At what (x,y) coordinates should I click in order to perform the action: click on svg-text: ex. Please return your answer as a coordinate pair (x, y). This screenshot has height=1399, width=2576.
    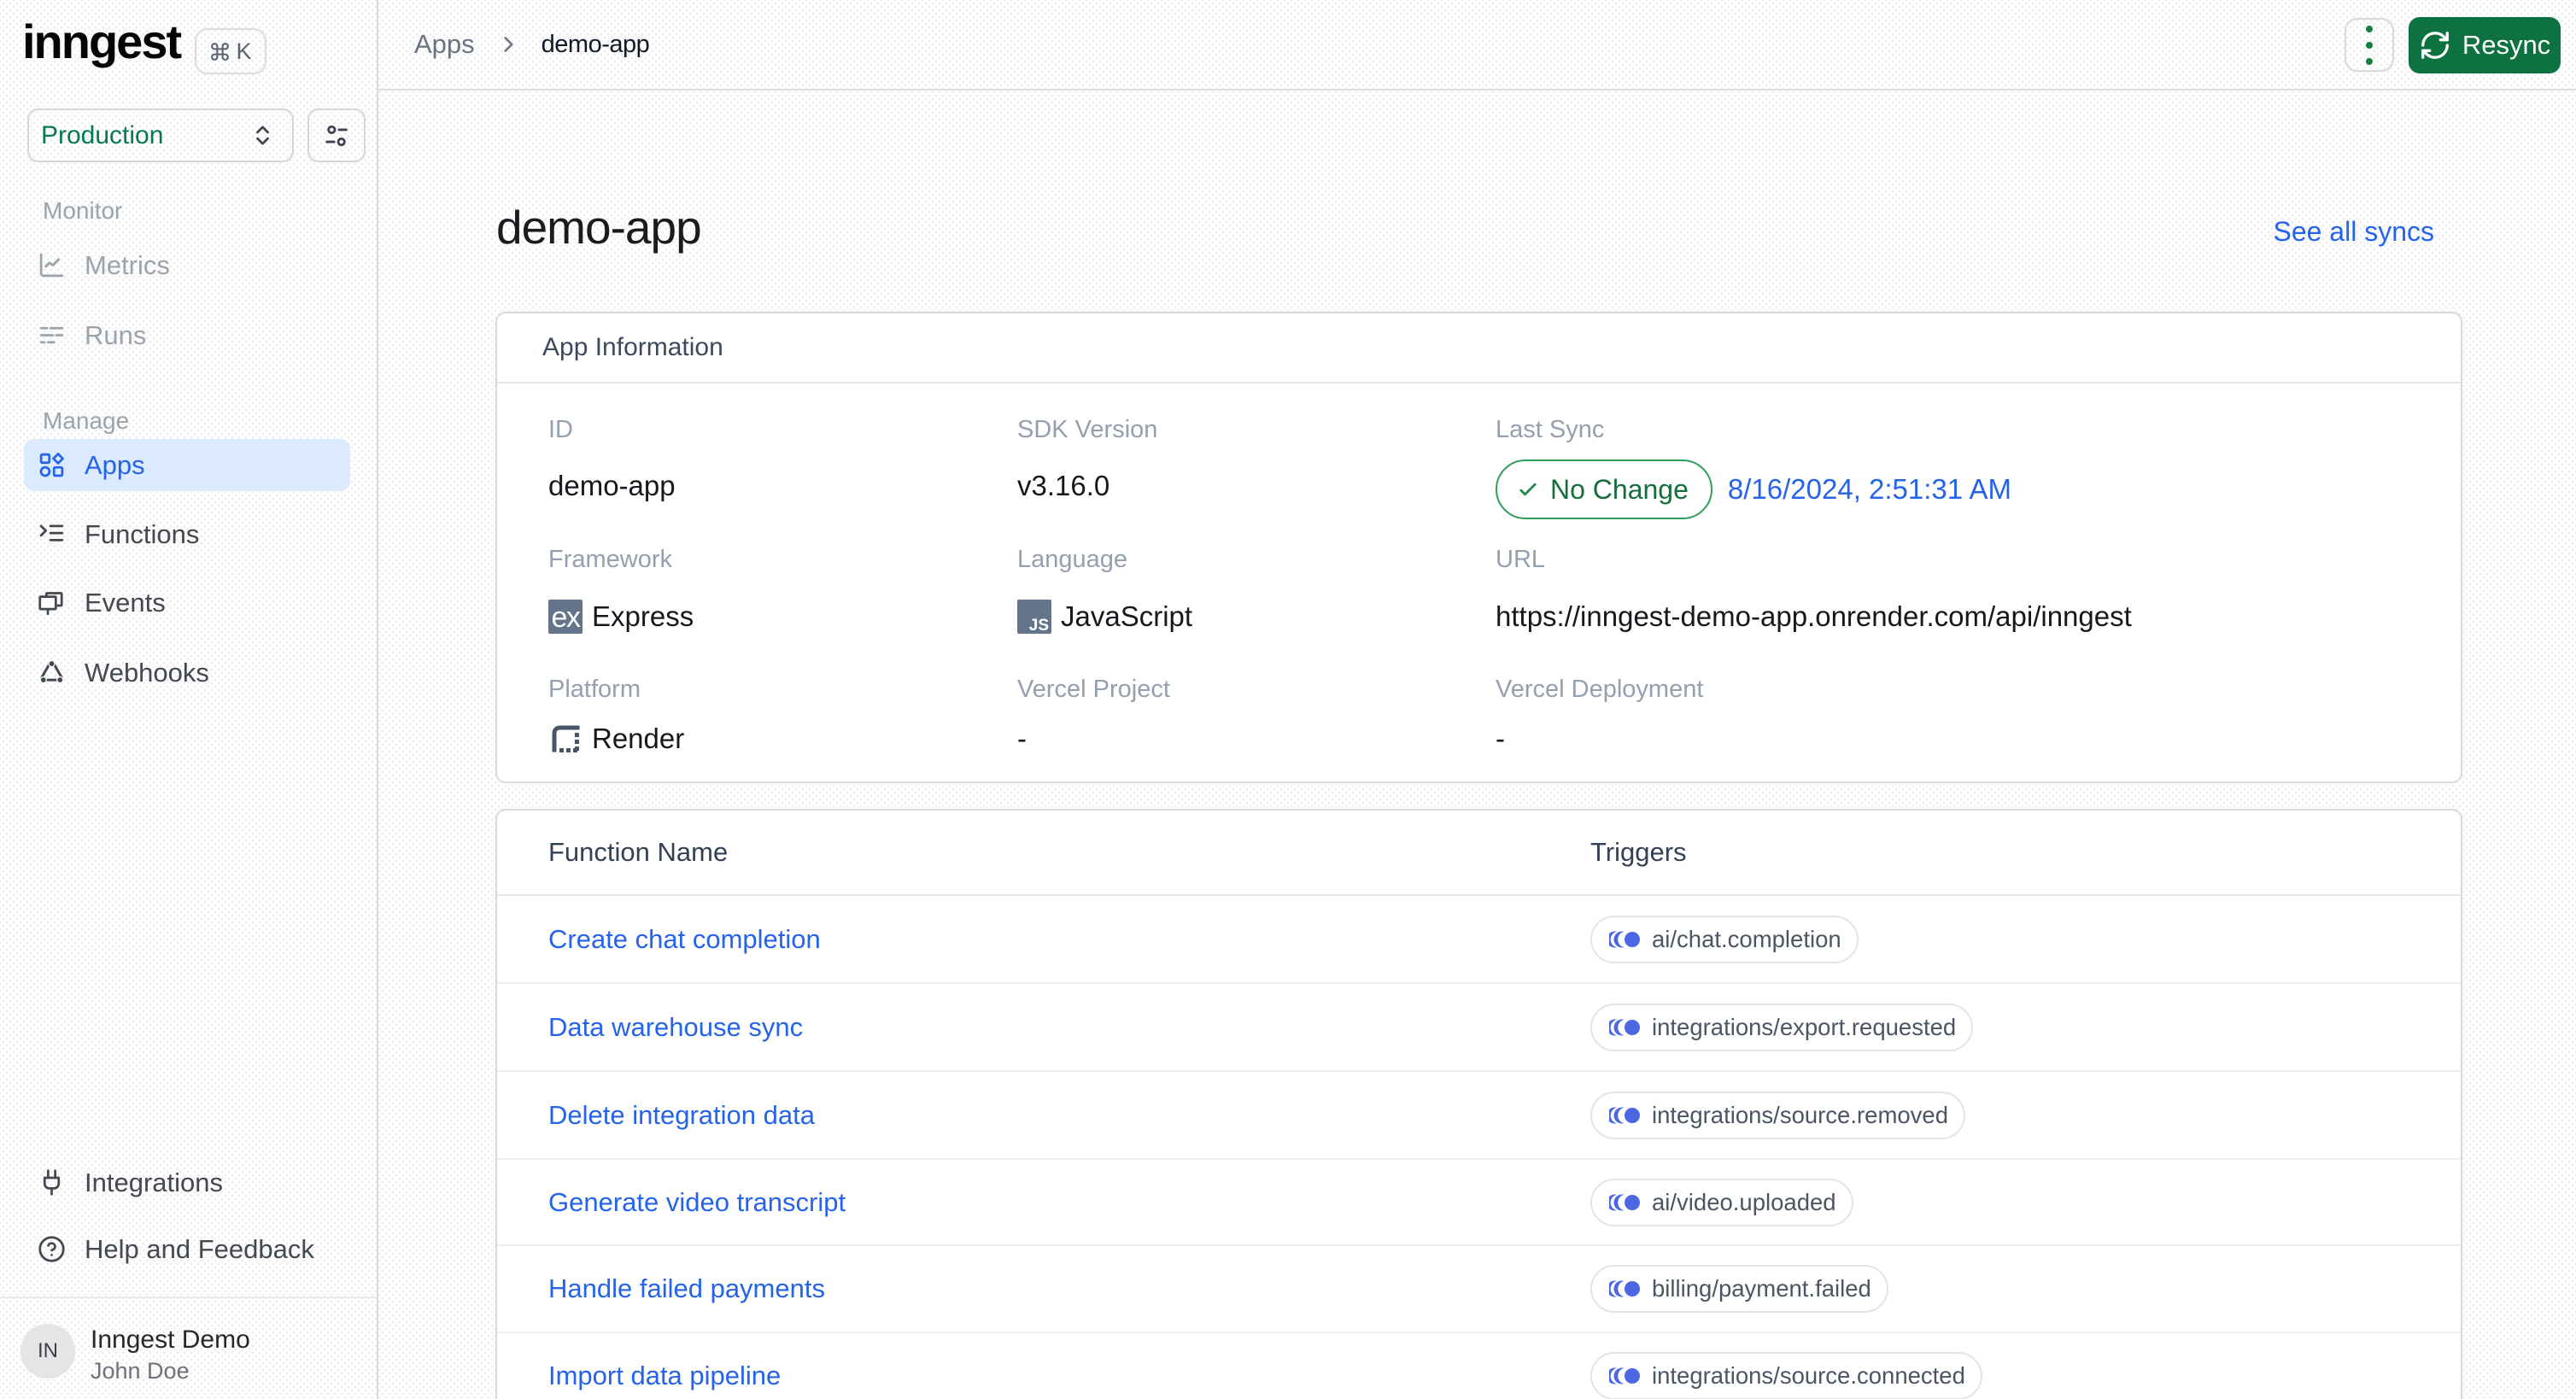
    Looking at the image, I should click on (566, 617).